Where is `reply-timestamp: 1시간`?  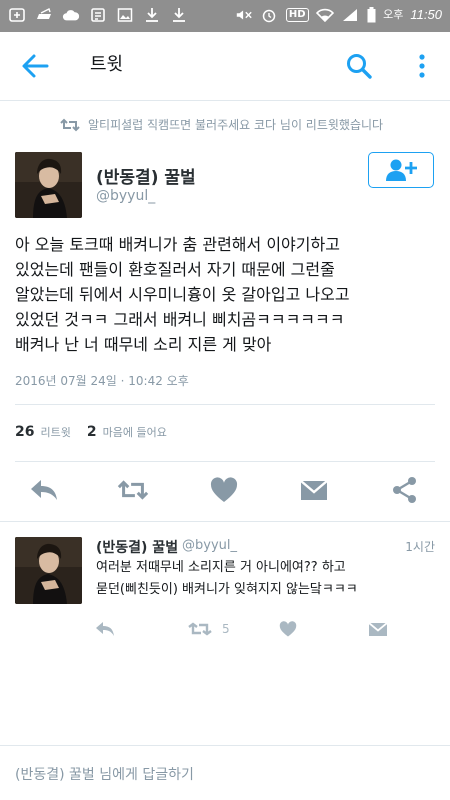 reply-timestamp: 1시간 is located at coordinates (420, 547).